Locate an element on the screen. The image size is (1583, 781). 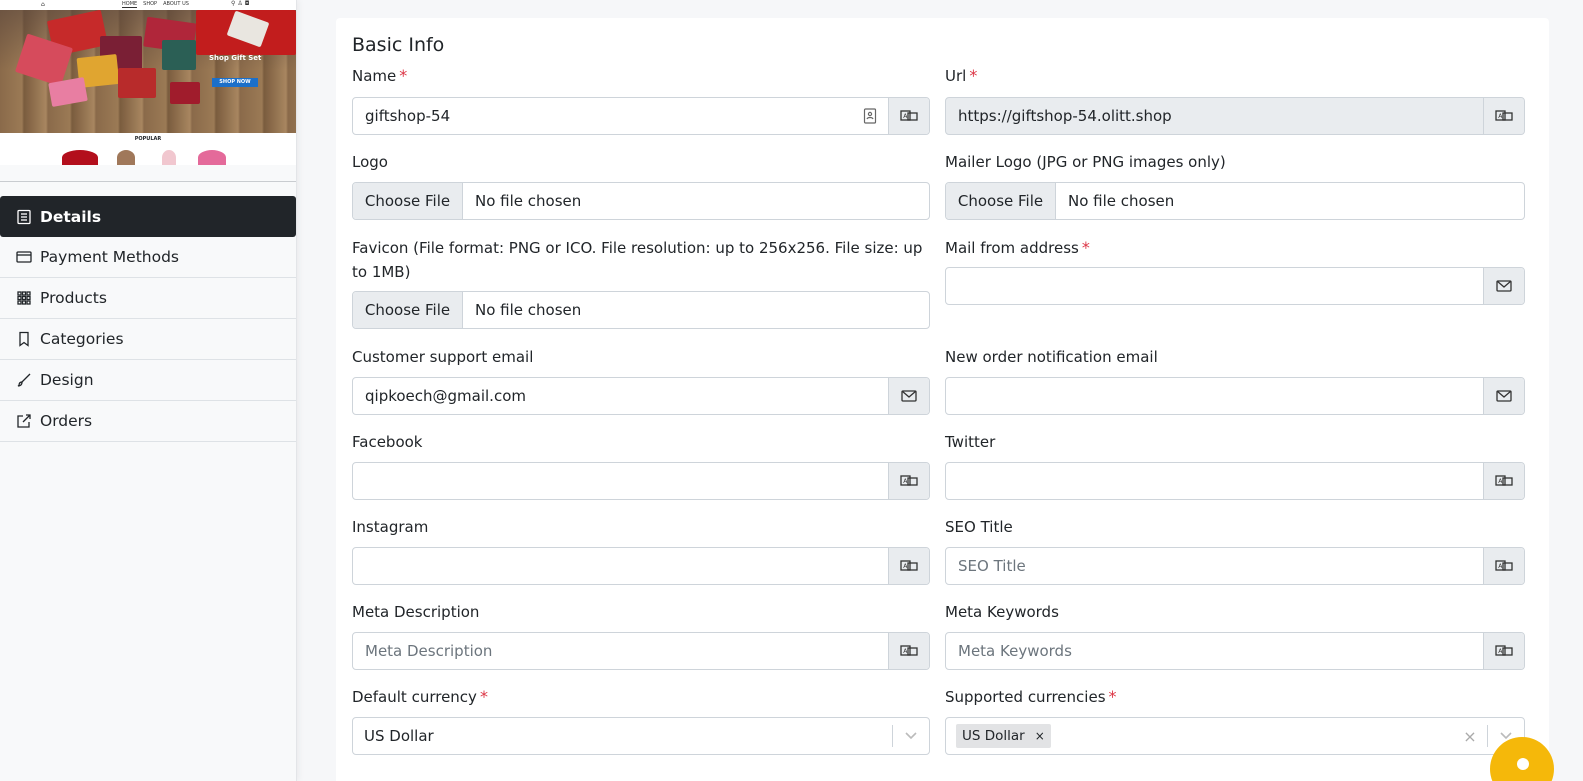
mailer-logo-file-input: Choose File No file chosen is located at coordinates (1235, 201).